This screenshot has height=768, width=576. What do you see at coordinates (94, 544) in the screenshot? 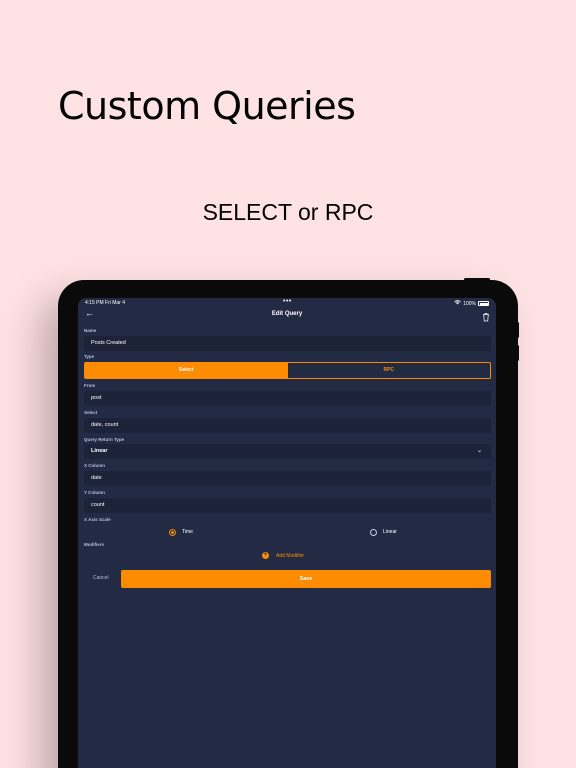
I see `modifiers-label: Modifiers` at bounding box center [94, 544].